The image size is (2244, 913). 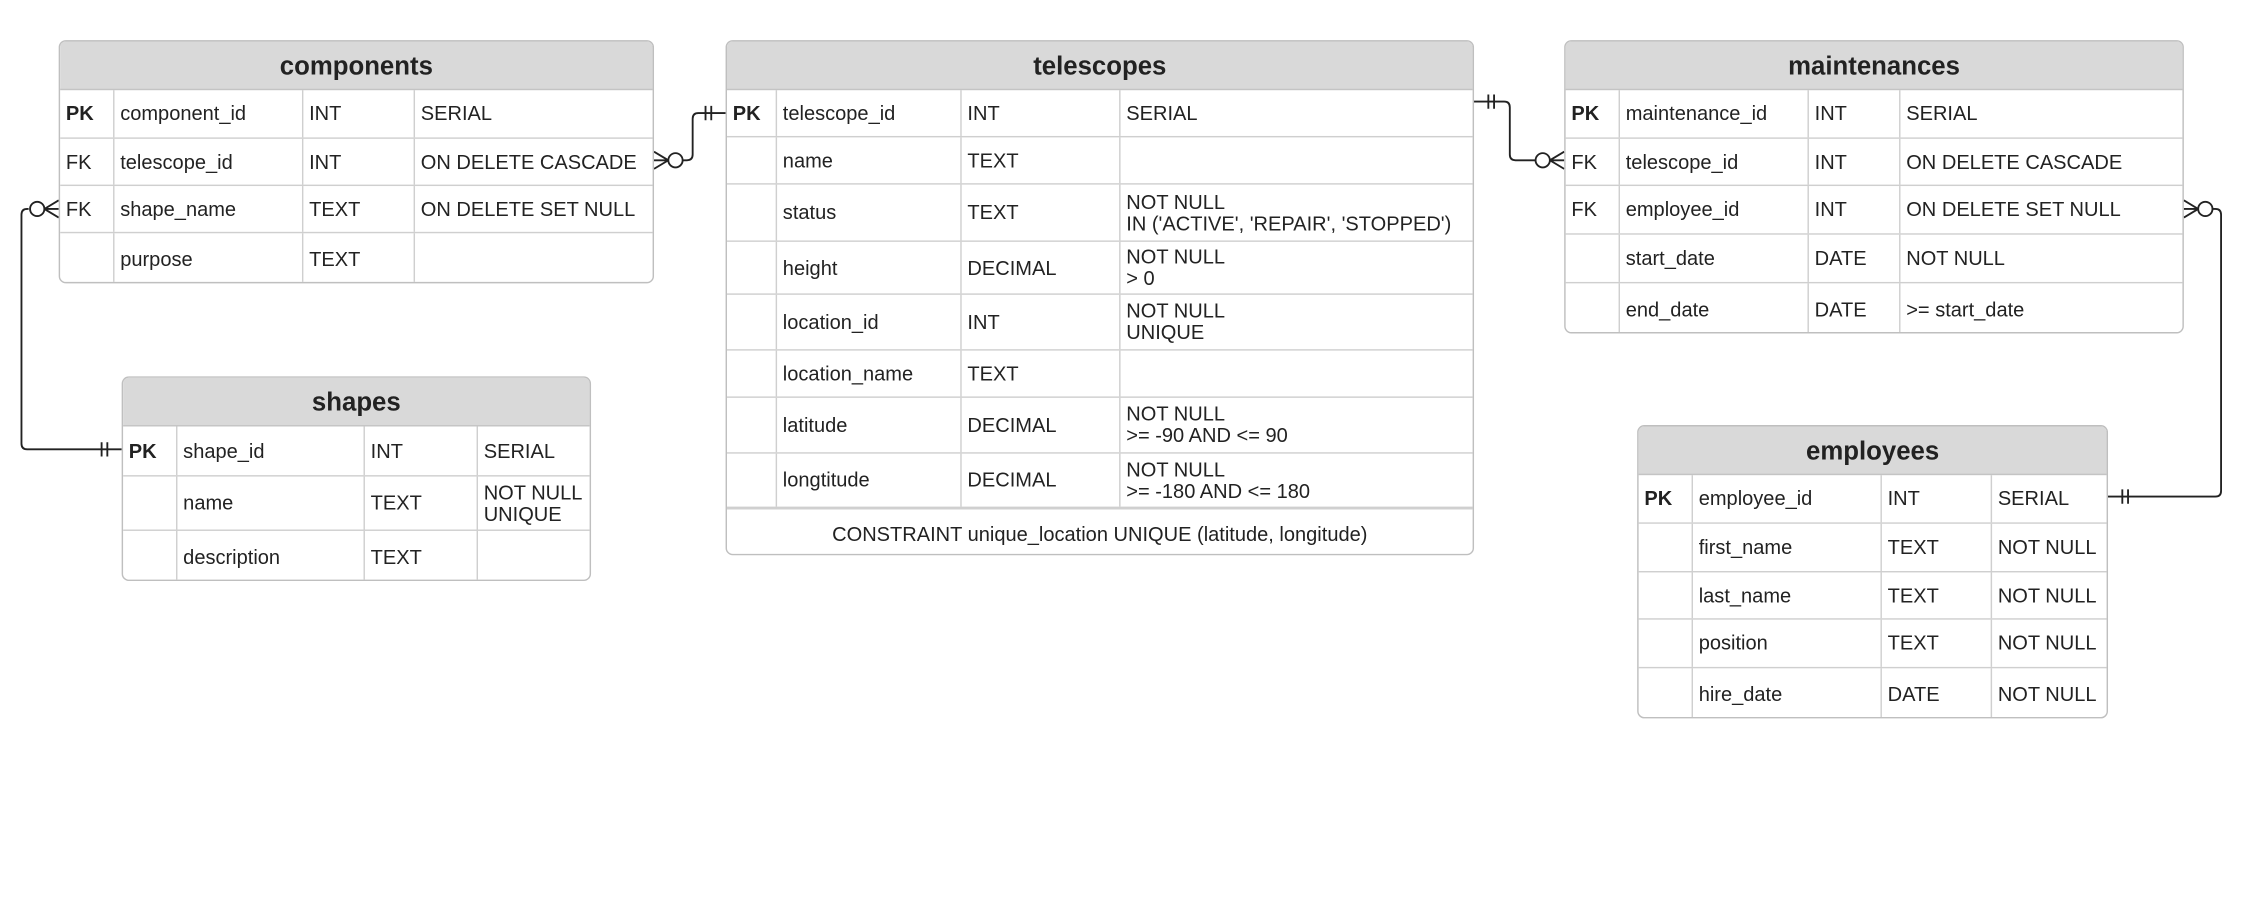 What do you see at coordinates (1556, 160) in the screenshot?
I see `maintenances-telescope-crowfoot-icon` at bounding box center [1556, 160].